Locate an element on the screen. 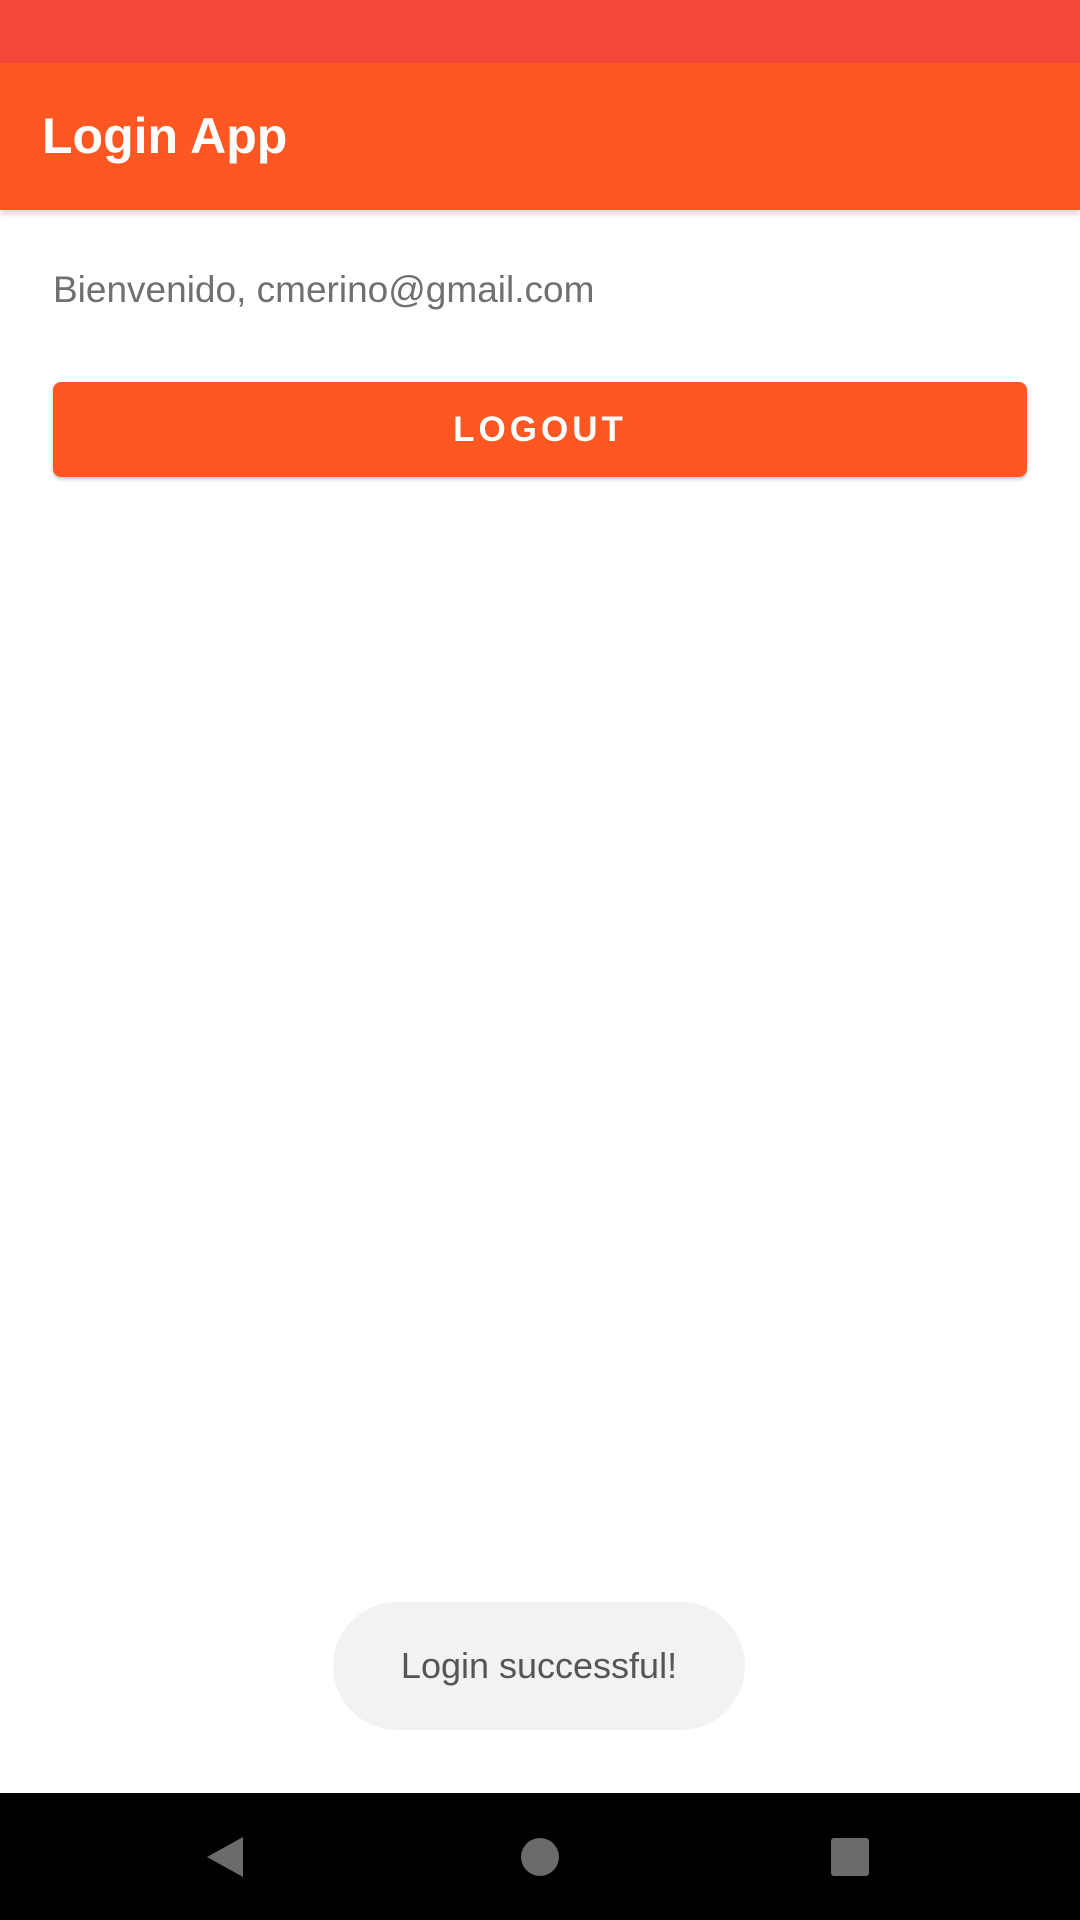 The image size is (1080, 1920). back-button is located at coordinates (225, 1856).